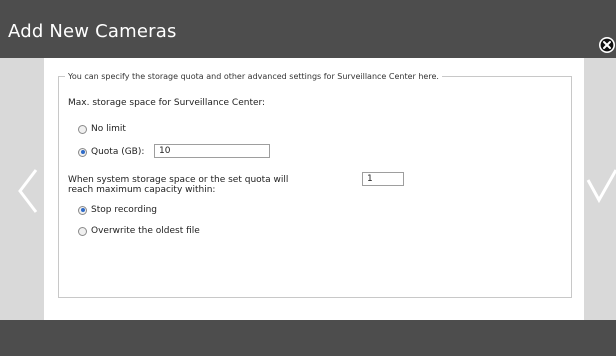 Image resolution: width=616 pixels, height=356 pixels. I want to click on overwrite-oldest-label: Overwrite the oldest file, so click(145, 231).